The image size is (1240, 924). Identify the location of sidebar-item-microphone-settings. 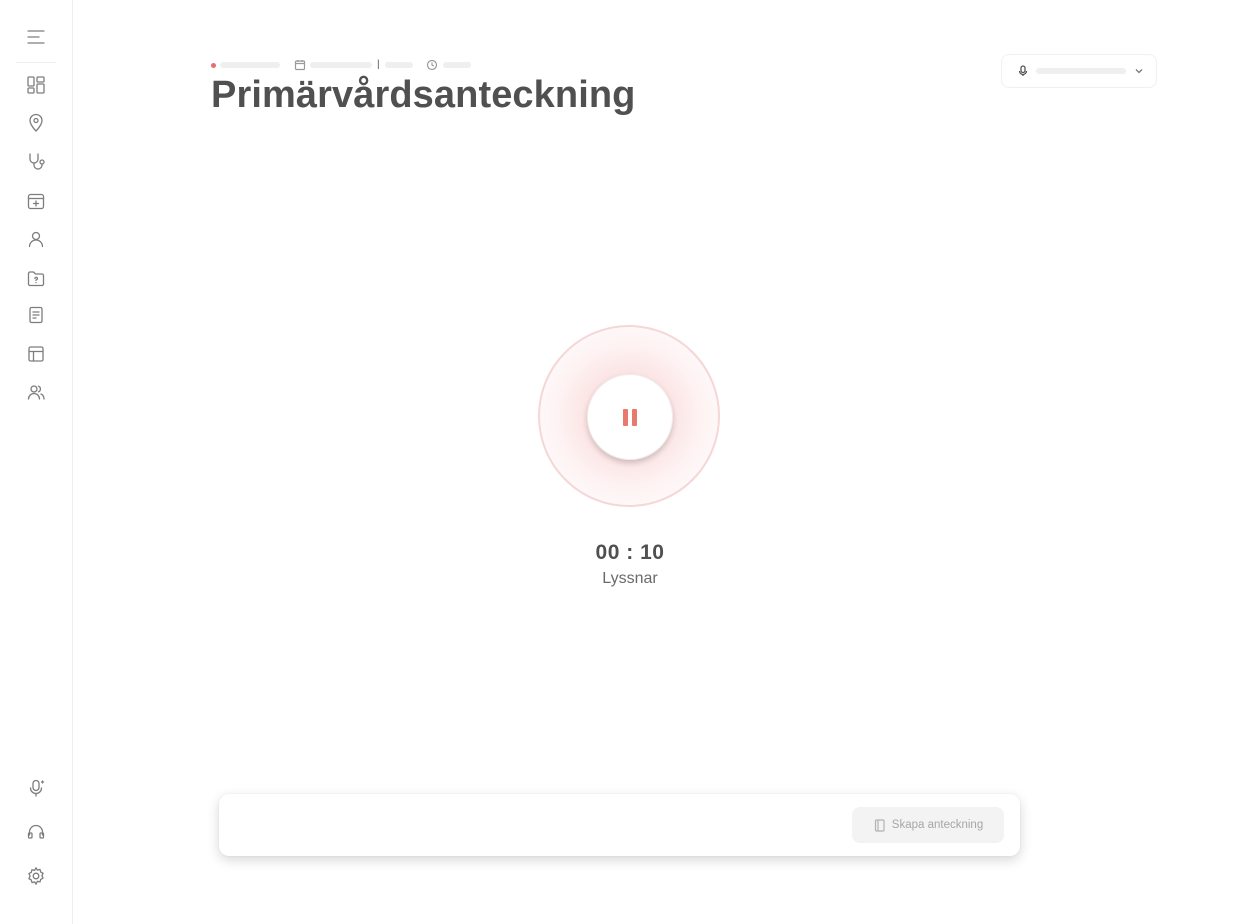
(36, 788).